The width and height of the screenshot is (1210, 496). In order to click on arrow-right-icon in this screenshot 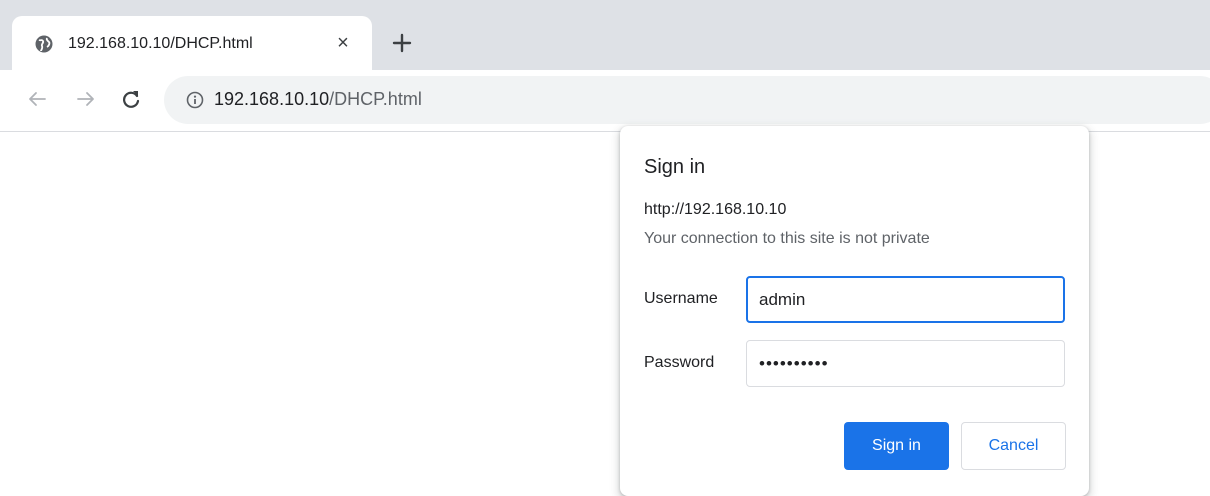, I will do `click(86, 99)`.